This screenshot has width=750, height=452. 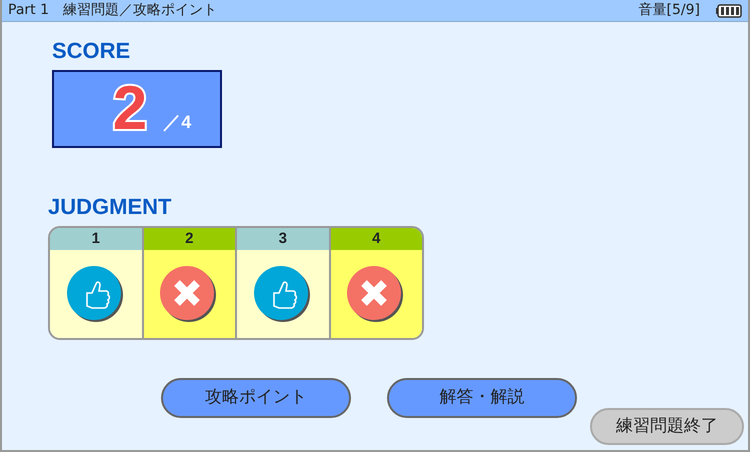 I want to click on score-heading: SCORE, so click(x=91, y=51).